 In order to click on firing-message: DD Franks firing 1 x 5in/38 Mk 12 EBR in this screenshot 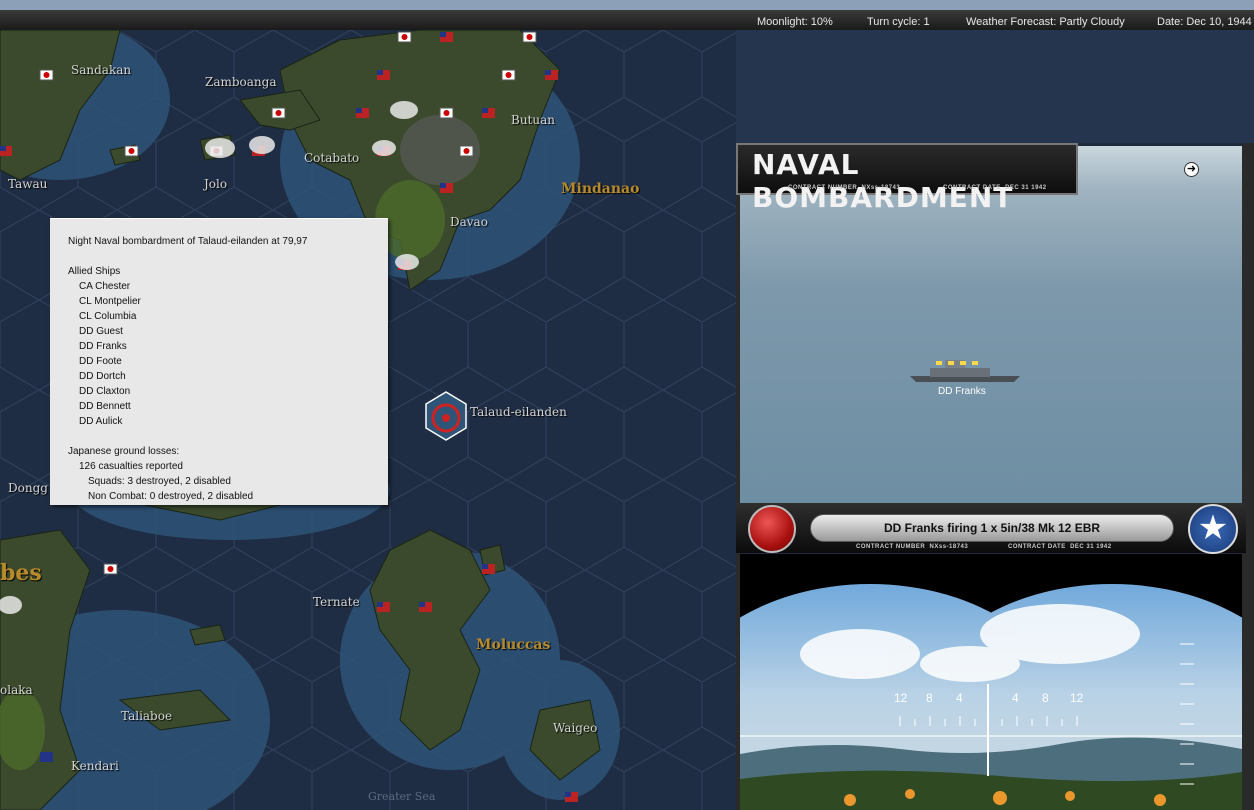, I will do `click(992, 528)`.